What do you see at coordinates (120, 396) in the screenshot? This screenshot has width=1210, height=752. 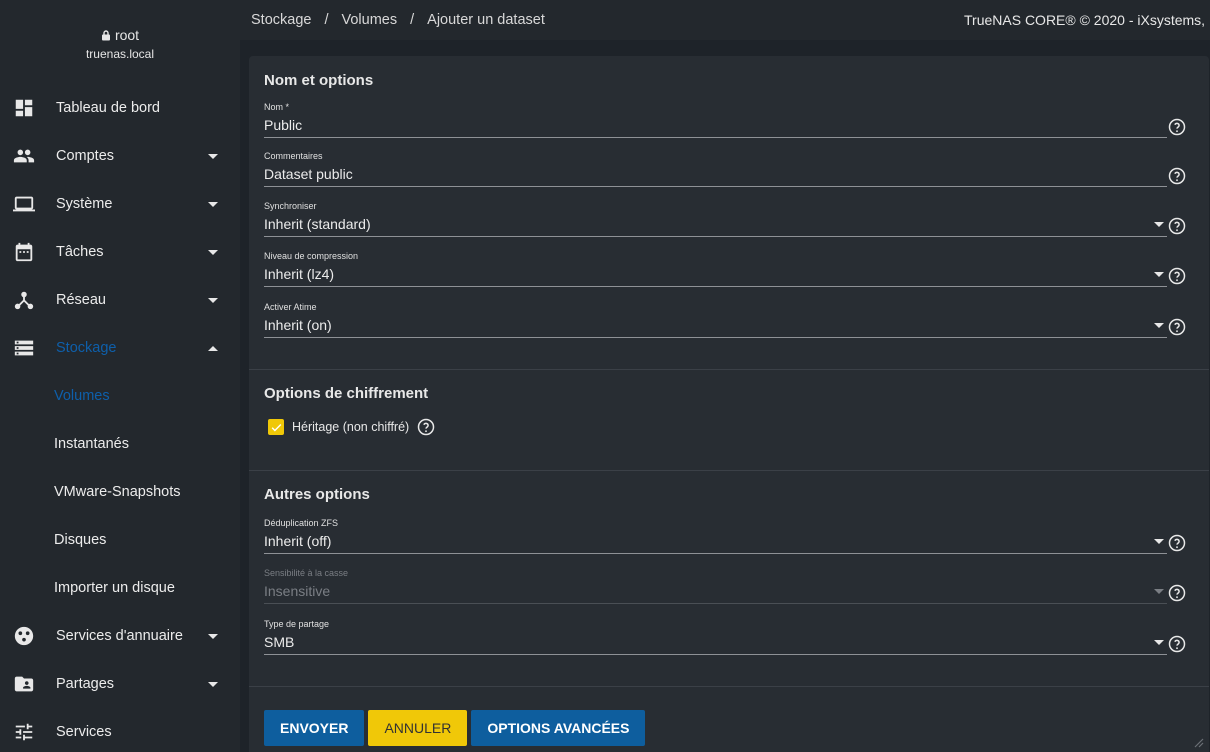 I see `nav-sub-volumes: Volumes` at bounding box center [120, 396].